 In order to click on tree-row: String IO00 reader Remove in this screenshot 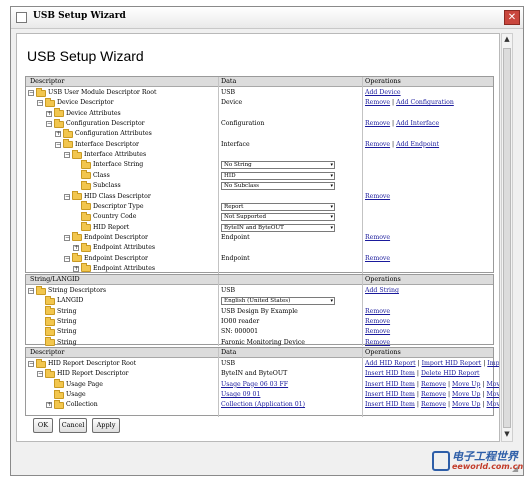, I will do `click(259, 321)`.